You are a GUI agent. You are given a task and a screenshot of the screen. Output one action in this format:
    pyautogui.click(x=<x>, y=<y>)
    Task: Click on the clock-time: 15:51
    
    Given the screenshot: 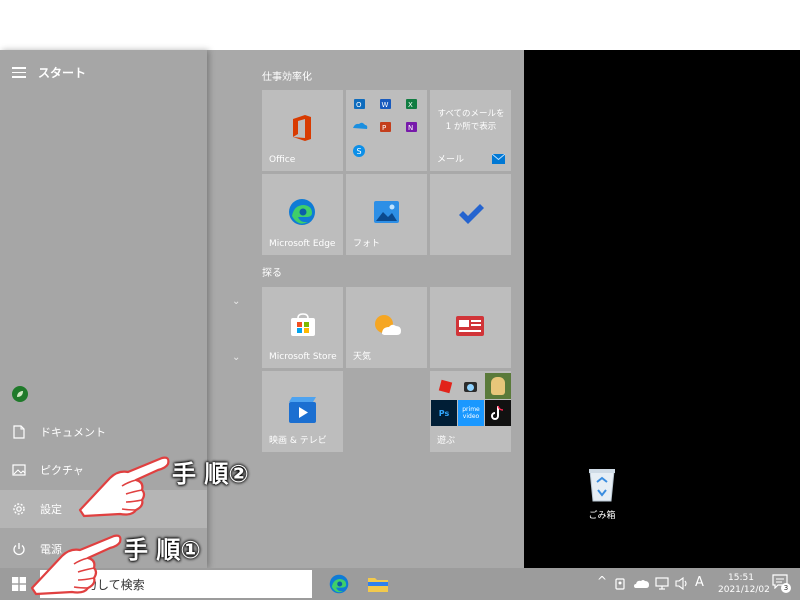 What is the action you would take?
    pyautogui.click(x=741, y=578)
    